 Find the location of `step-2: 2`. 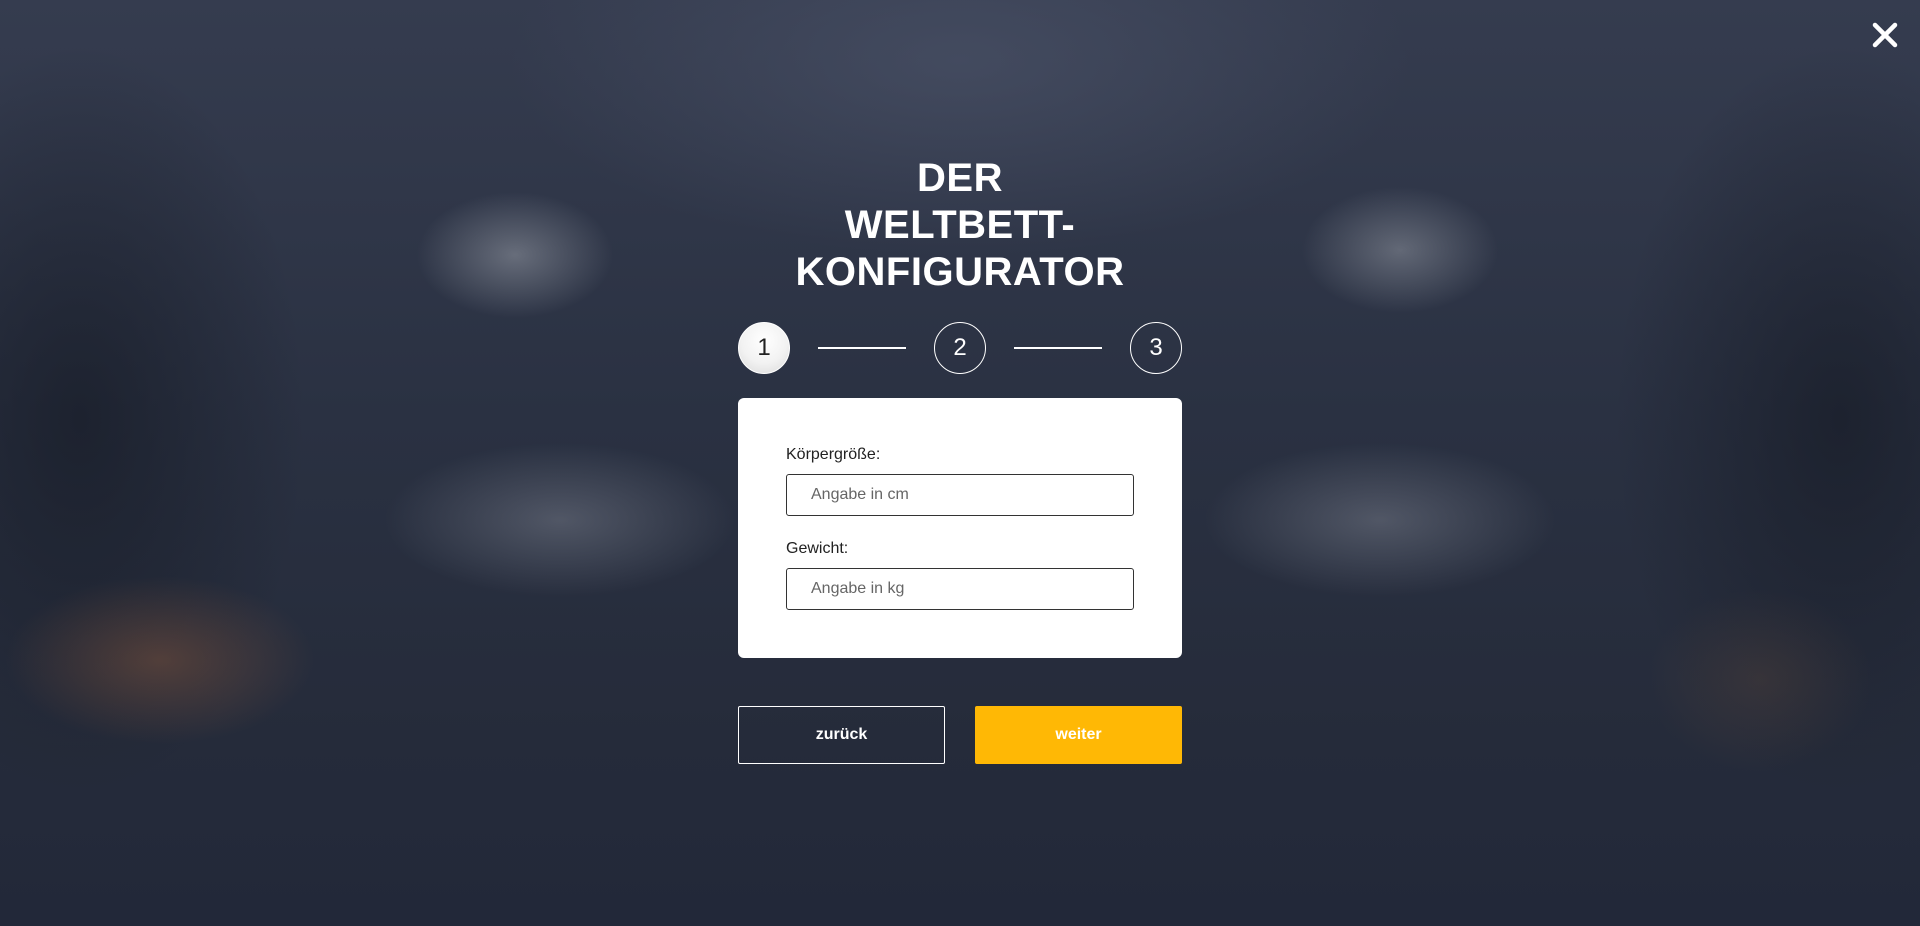

step-2: 2 is located at coordinates (960, 348).